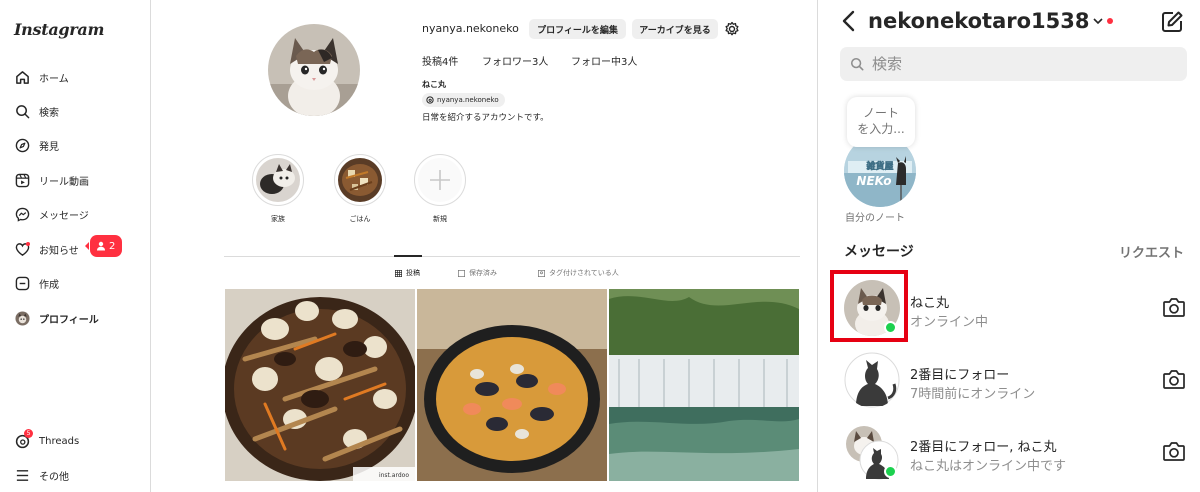 This screenshot has width=1200, height=492. Describe the element at coordinates (440, 180) in the screenshot. I see `plus-icon` at that location.